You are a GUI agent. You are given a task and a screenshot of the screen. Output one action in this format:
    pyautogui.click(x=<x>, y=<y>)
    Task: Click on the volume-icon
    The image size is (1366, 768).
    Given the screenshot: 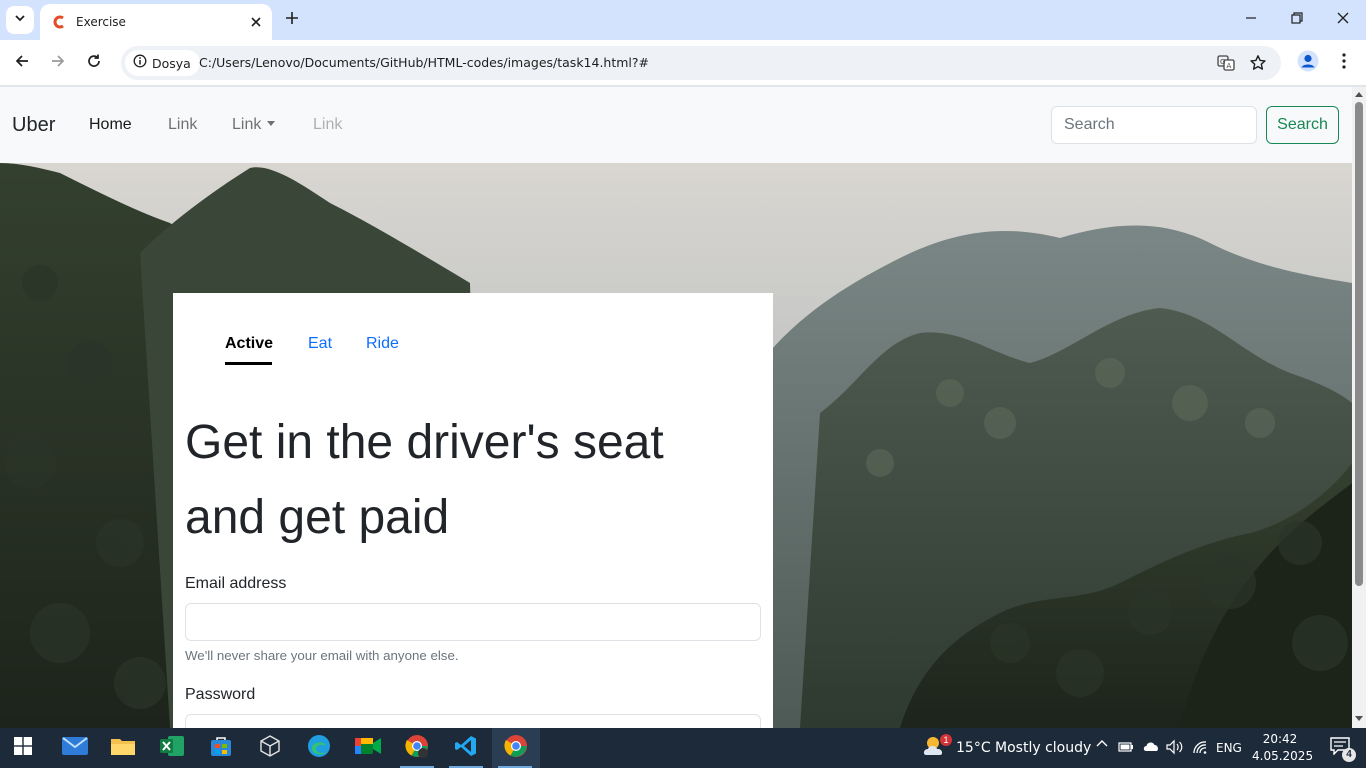 What is the action you would take?
    pyautogui.click(x=1175, y=749)
    